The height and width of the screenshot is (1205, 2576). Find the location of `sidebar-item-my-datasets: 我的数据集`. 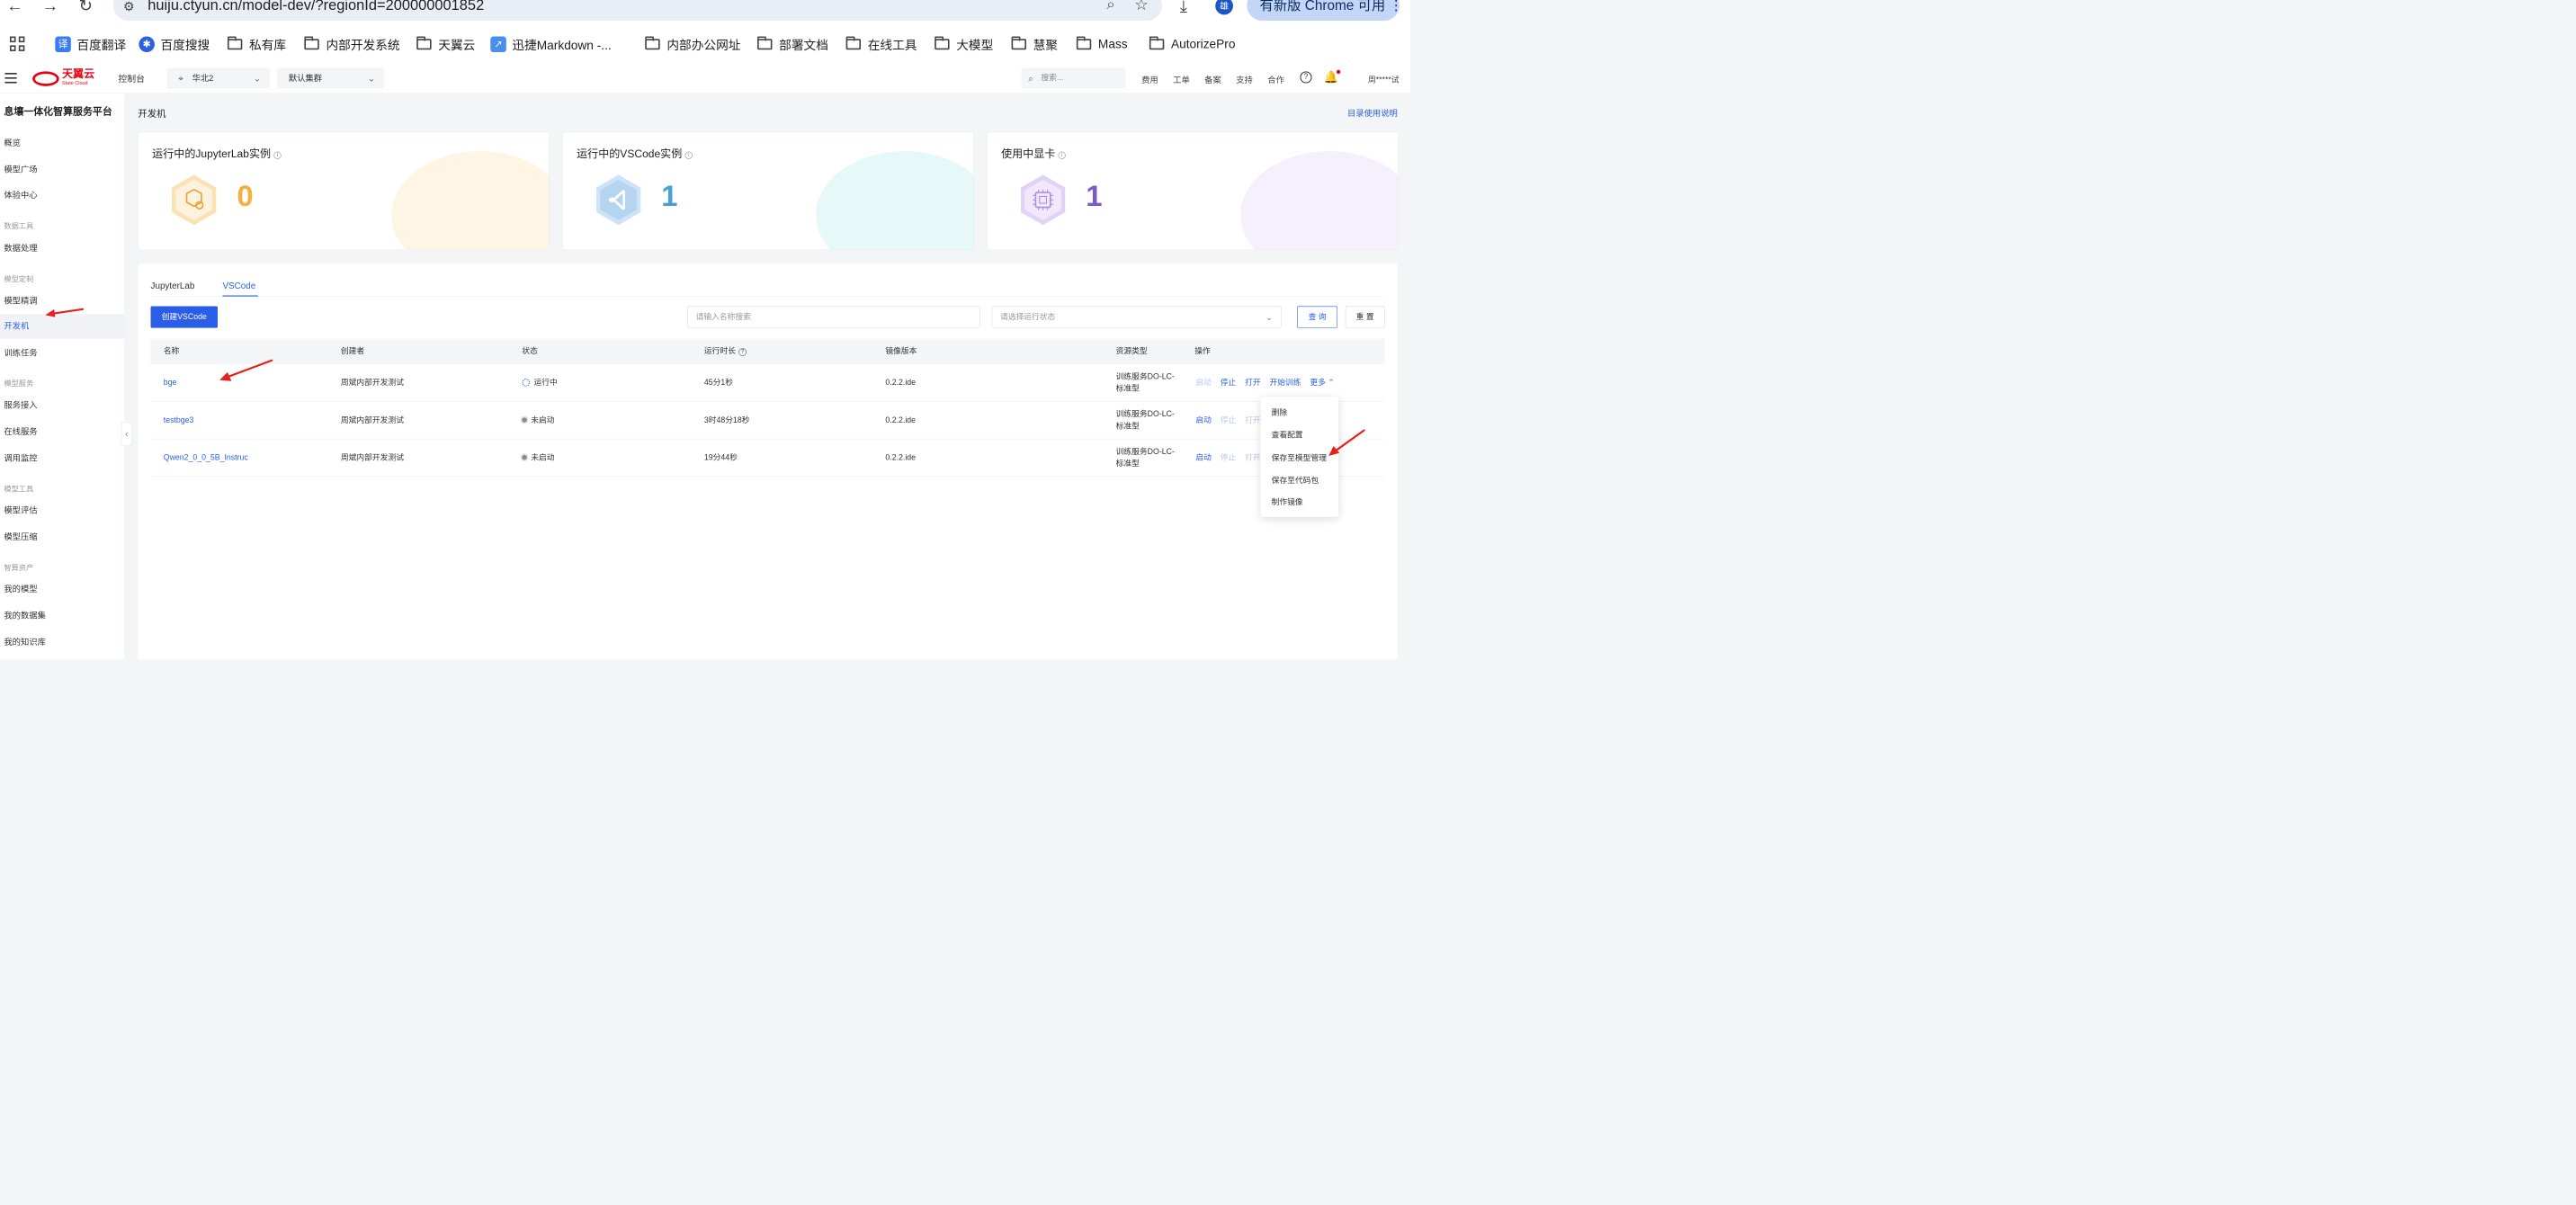

sidebar-item-my-datasets: 我的数据集 is located at coordinates (62, 615).